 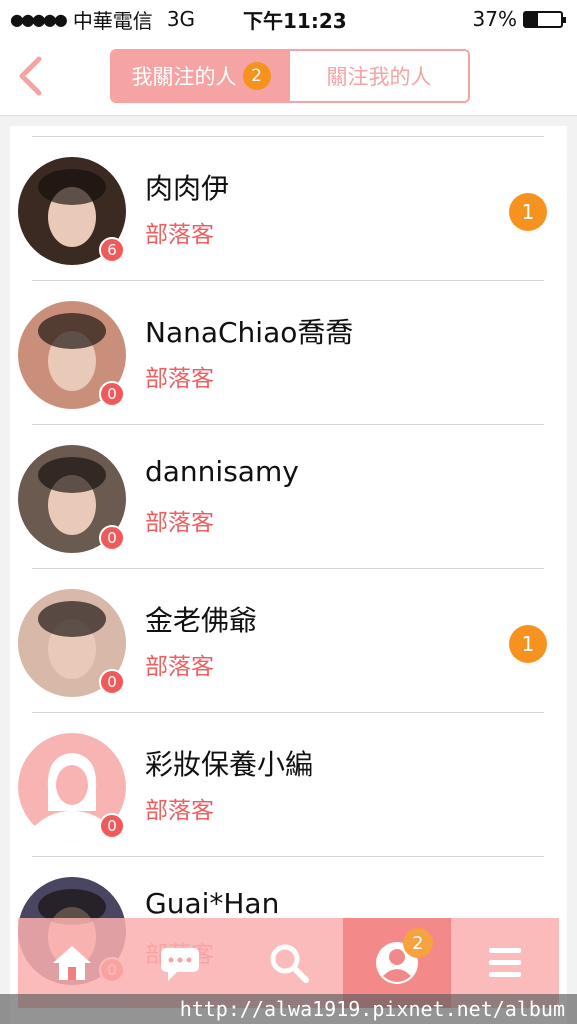 I want to click on menu-icon, so click(x=504, y=962).